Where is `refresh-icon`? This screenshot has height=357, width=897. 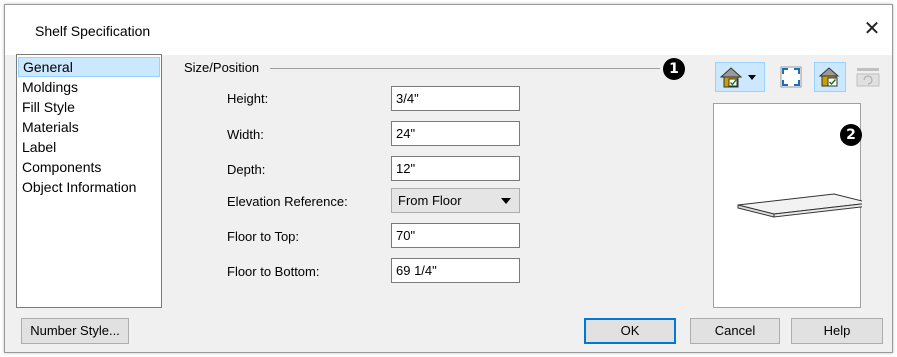 refresh-icon is located at coordinates (868, 77).